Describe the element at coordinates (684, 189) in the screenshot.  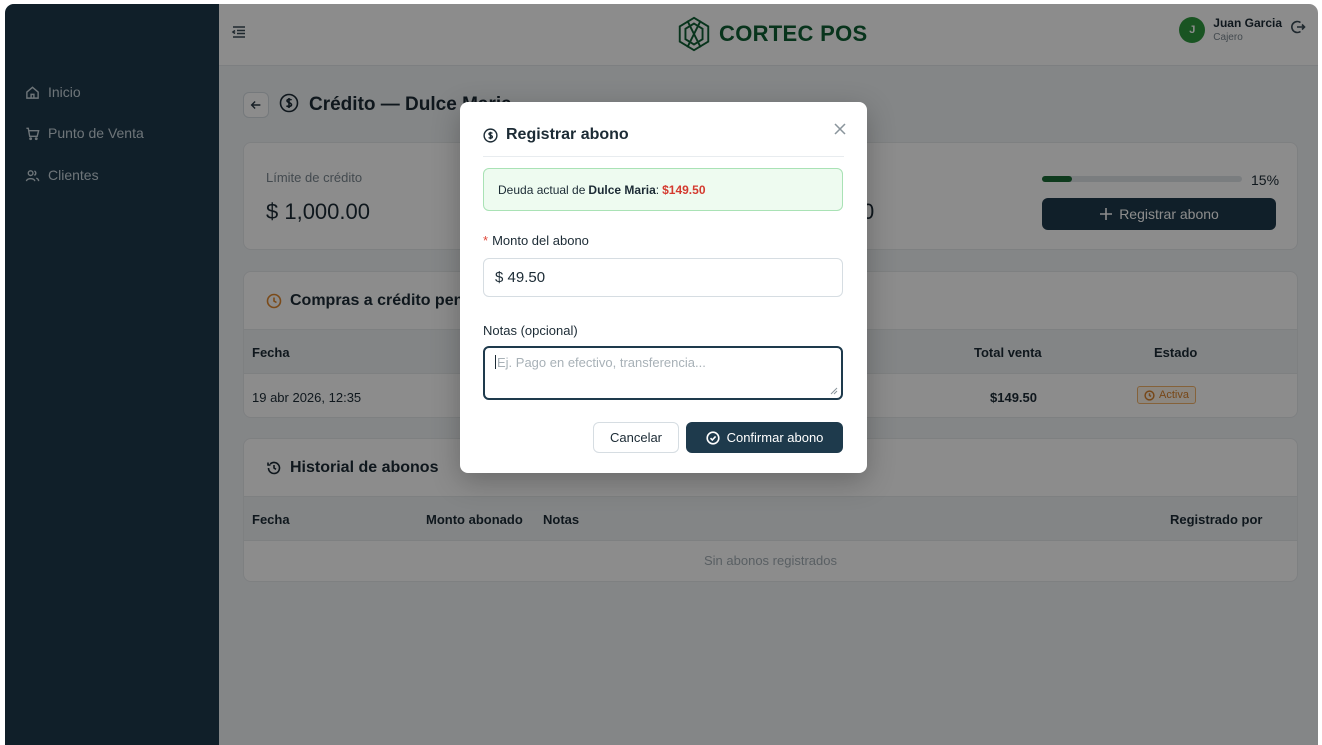
I see `debt-alert-amount: $149.50` at that location.